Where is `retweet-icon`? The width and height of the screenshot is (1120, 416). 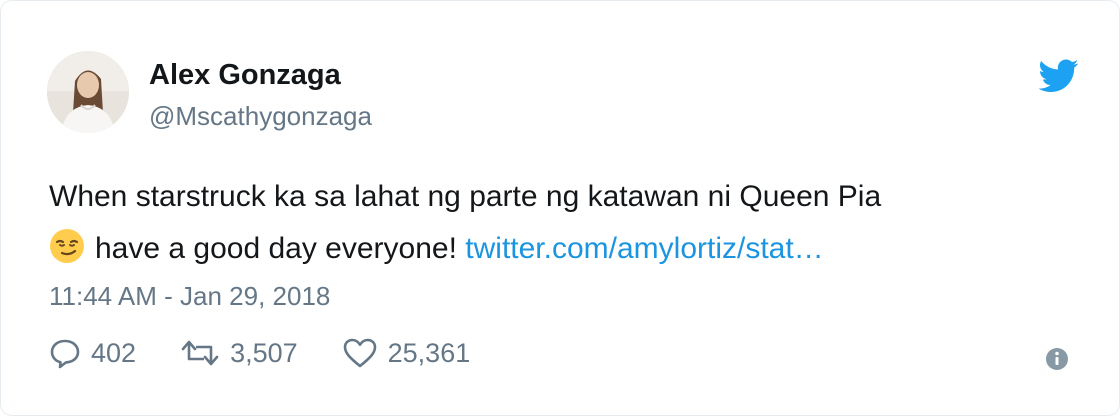 retweet-icon is located at coordinates (200, 353).